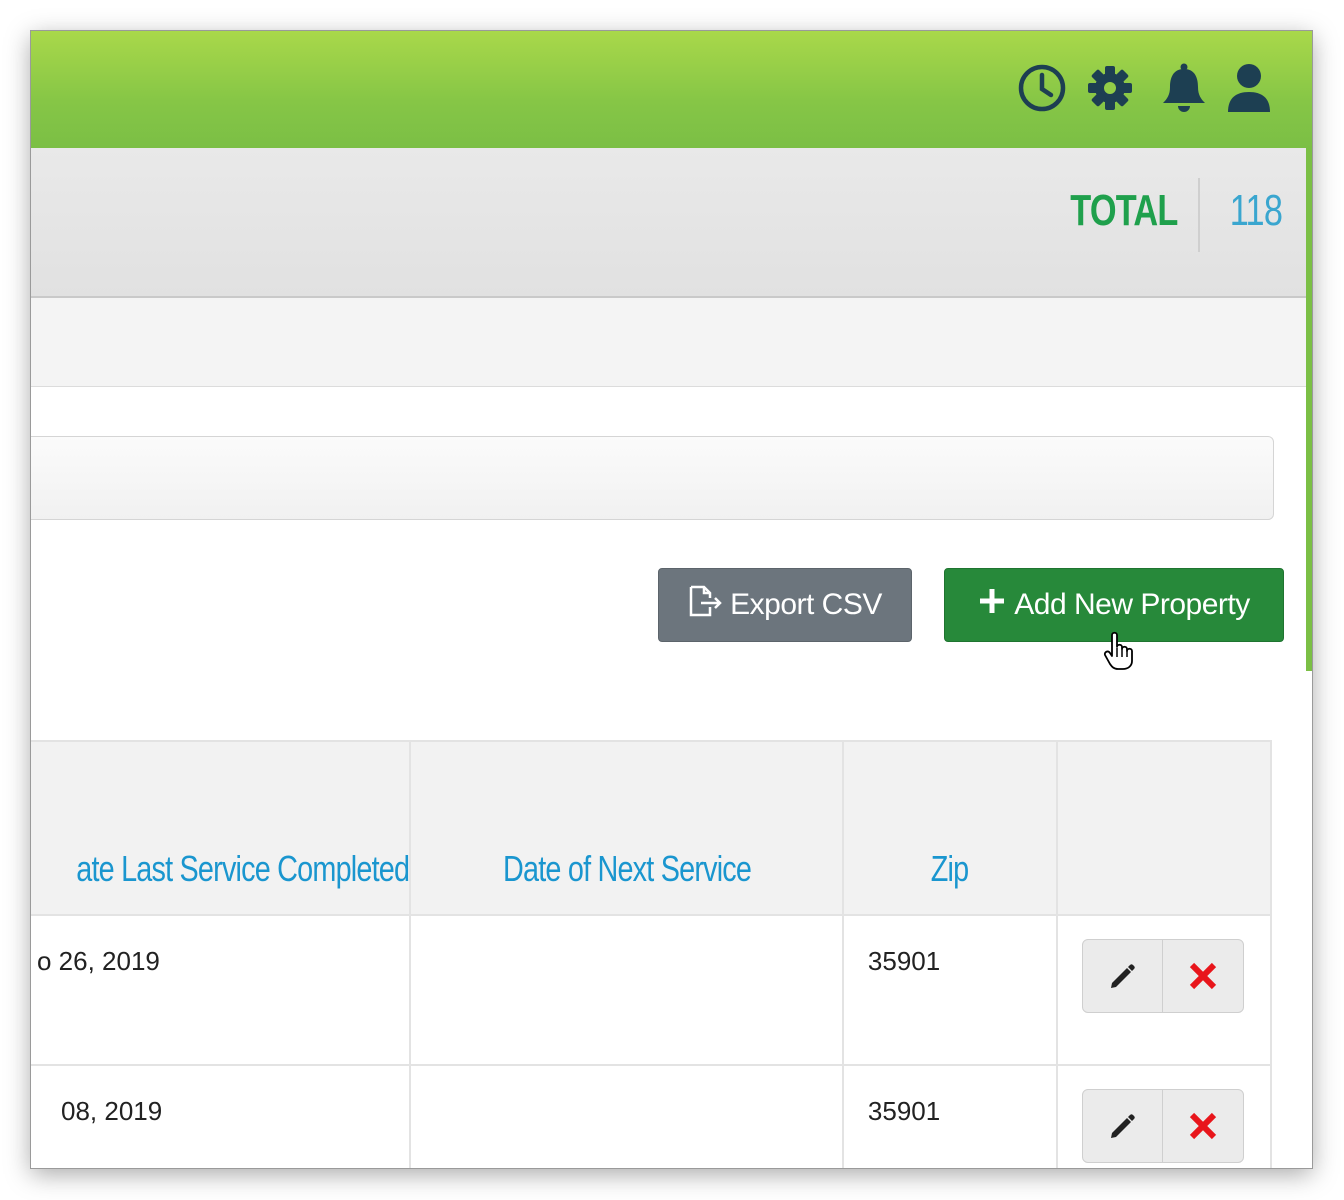  I want to click on stat-divider, so click(1199, 215).